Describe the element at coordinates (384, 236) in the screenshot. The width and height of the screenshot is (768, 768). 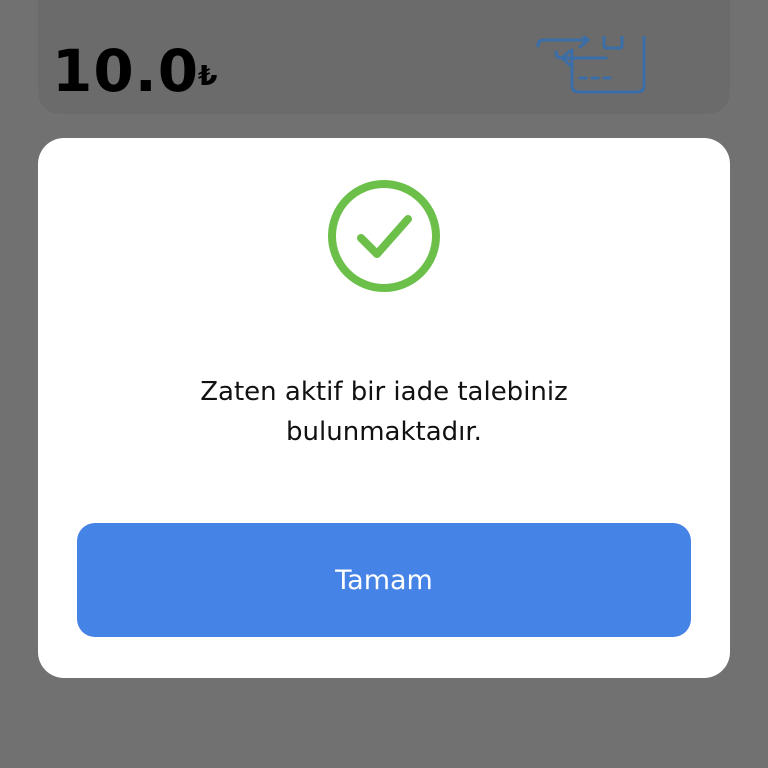
I see `check-circle-icon` at that location.